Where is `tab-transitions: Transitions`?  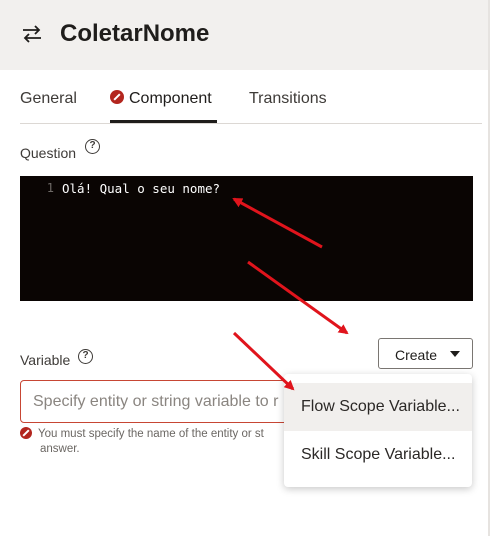 tab-transitions: Transitions is located at coordinates (288, 99).